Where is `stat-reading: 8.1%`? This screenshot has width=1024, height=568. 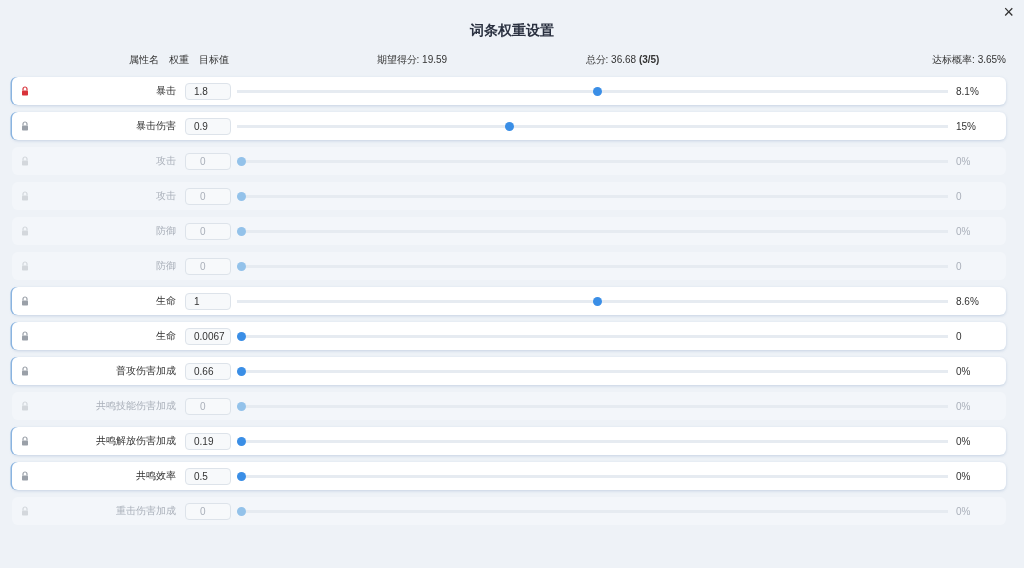
stat-reading: 8.1% is located at coordinates (968, 91).